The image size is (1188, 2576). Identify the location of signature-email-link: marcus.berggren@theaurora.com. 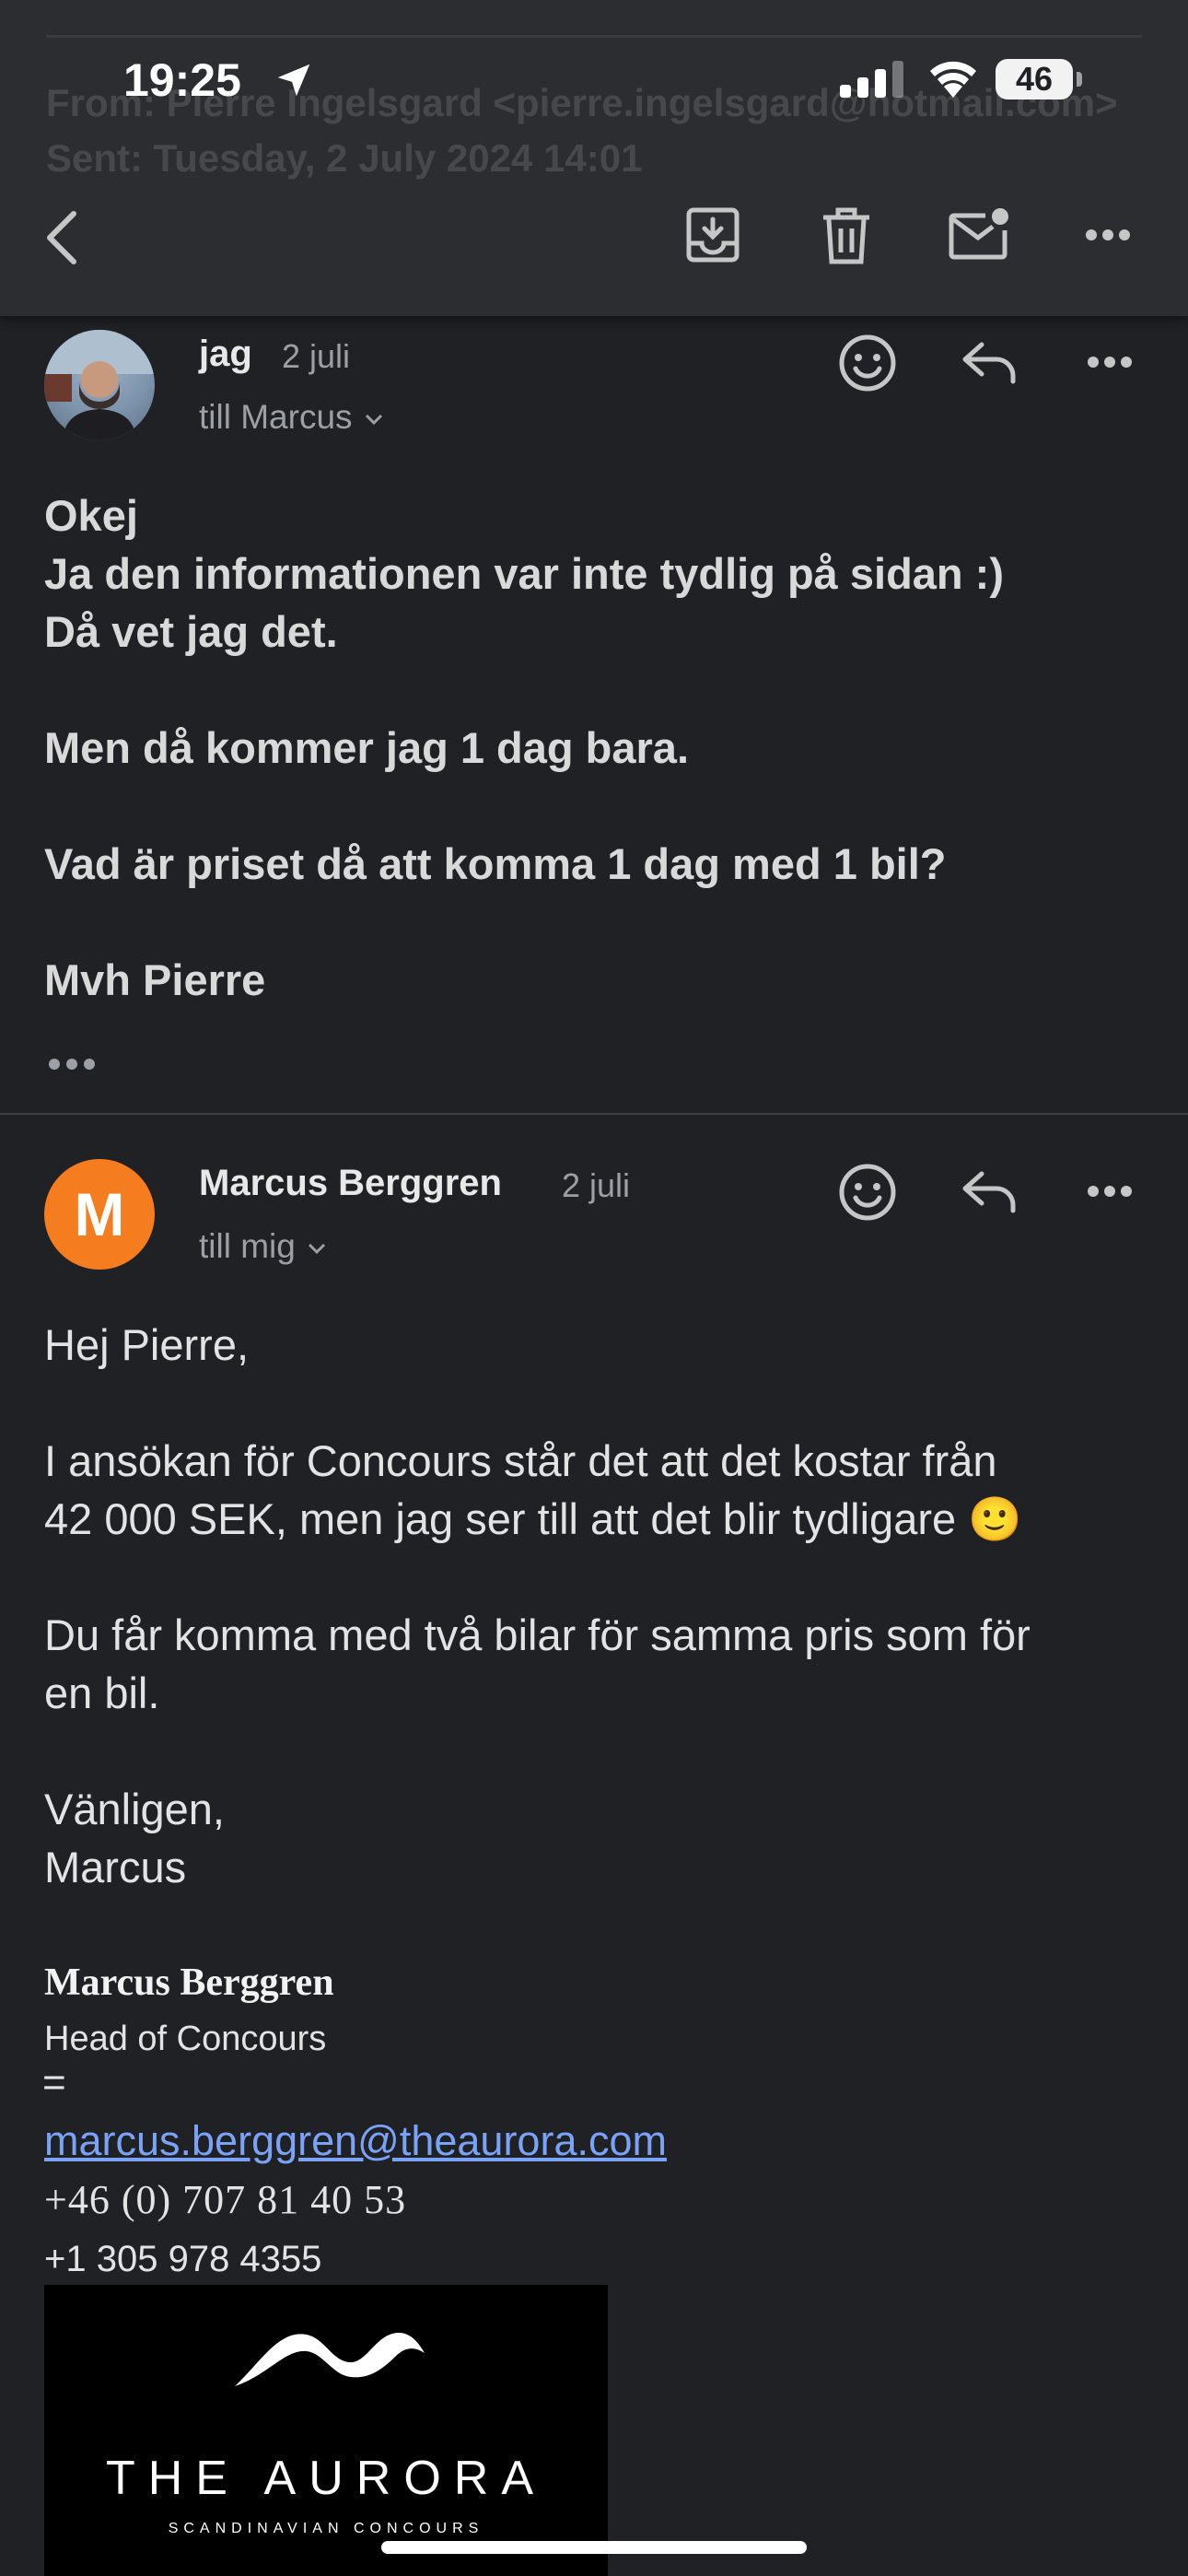
(355, 2141).